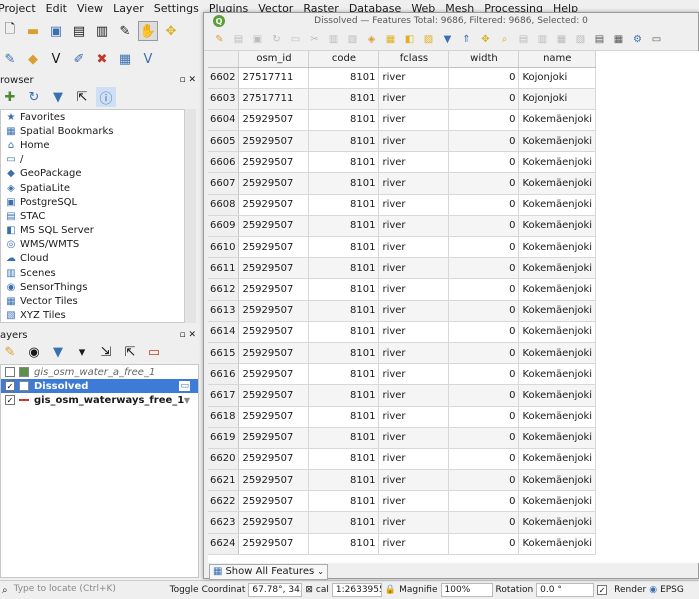 This screenshot has height=599, width=699. Describe the element at coordinates (356, 590) in the screenshot. I see `scale-field: 1:2633955` at that location.